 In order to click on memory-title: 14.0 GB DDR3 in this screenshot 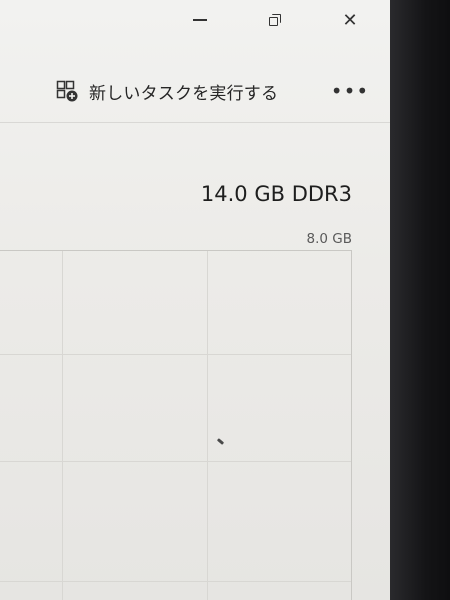, I will do `click(276, 194)`.